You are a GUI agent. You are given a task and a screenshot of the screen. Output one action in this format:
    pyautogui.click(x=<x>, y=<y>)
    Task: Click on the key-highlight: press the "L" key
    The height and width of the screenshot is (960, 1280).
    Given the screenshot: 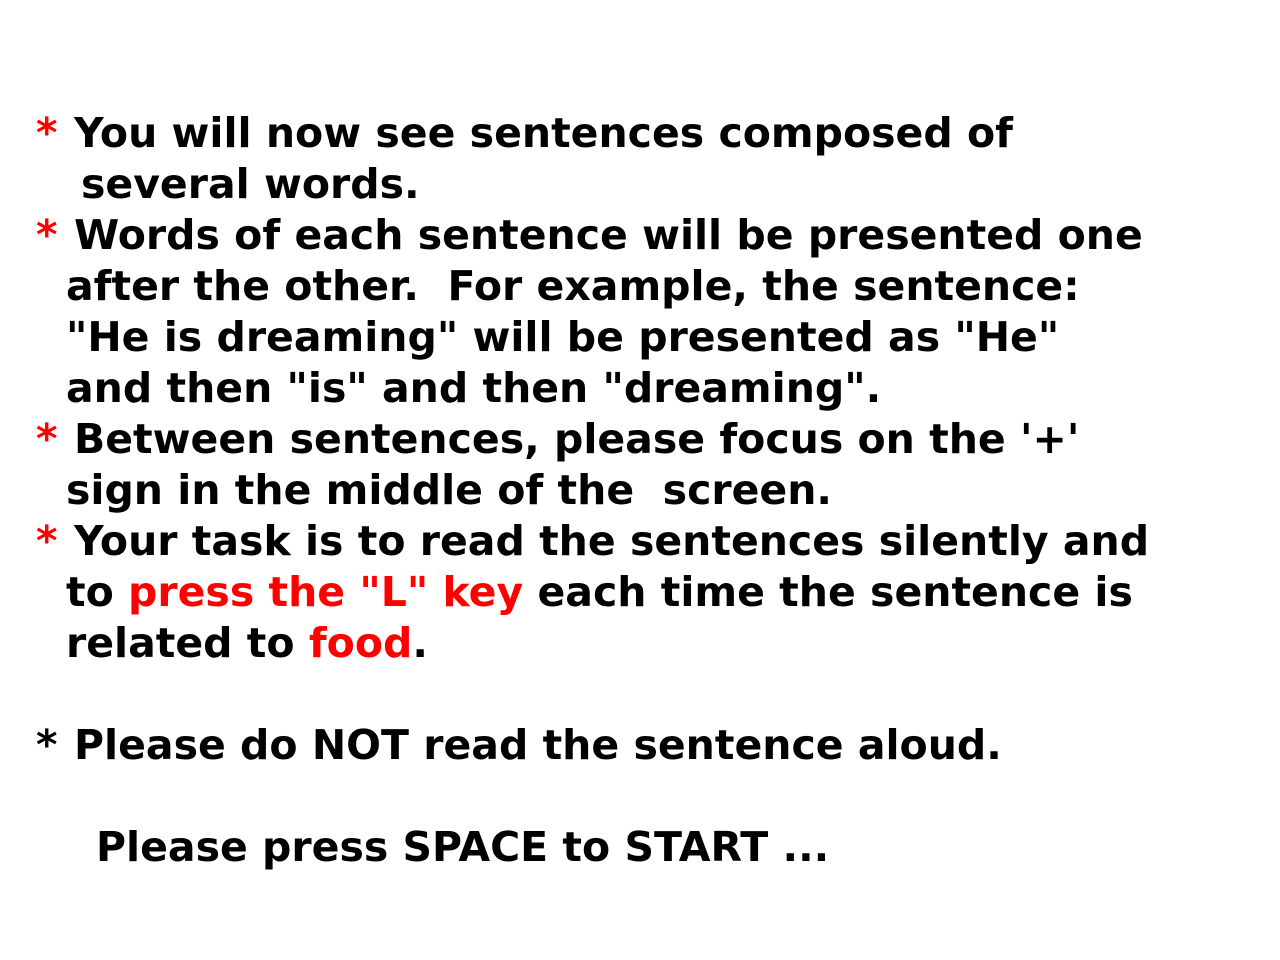 What is the action you would take?
    pyautogui.click(x=326, y=592)
    